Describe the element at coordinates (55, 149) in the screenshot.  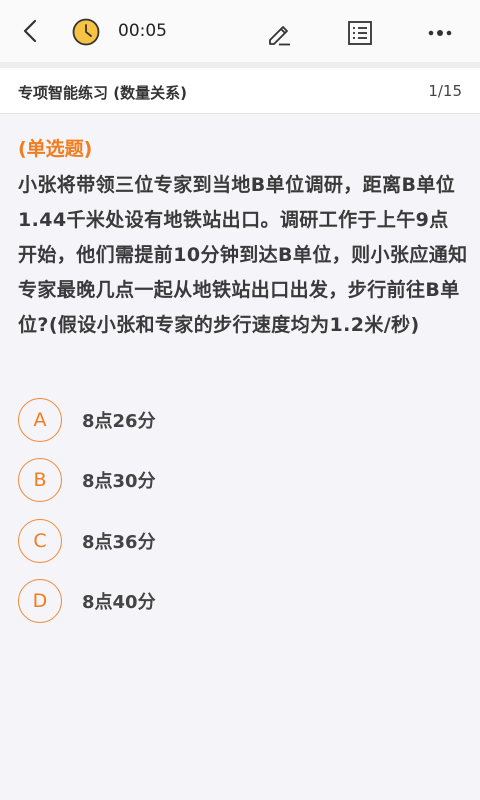
I see `question-type-label: (单选题)` at that location.